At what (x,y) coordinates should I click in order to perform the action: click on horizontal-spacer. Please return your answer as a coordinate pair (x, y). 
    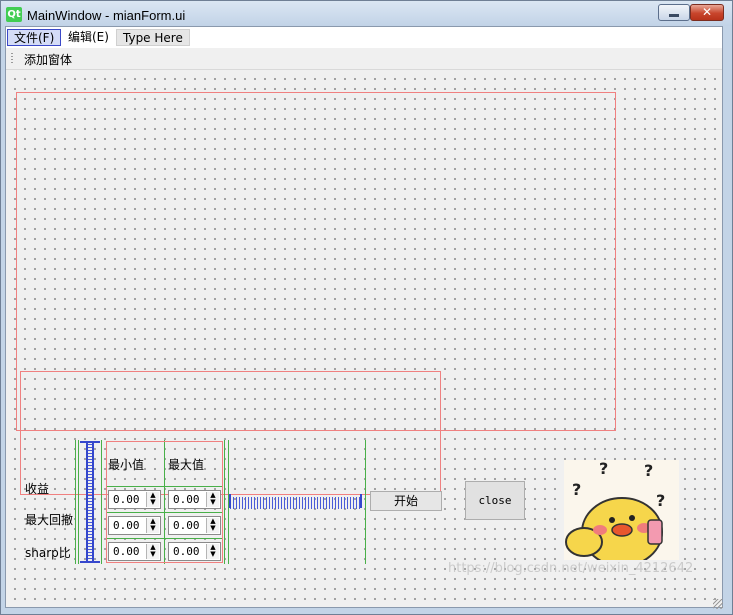
    Looking at the image, I should click on (295, 503).